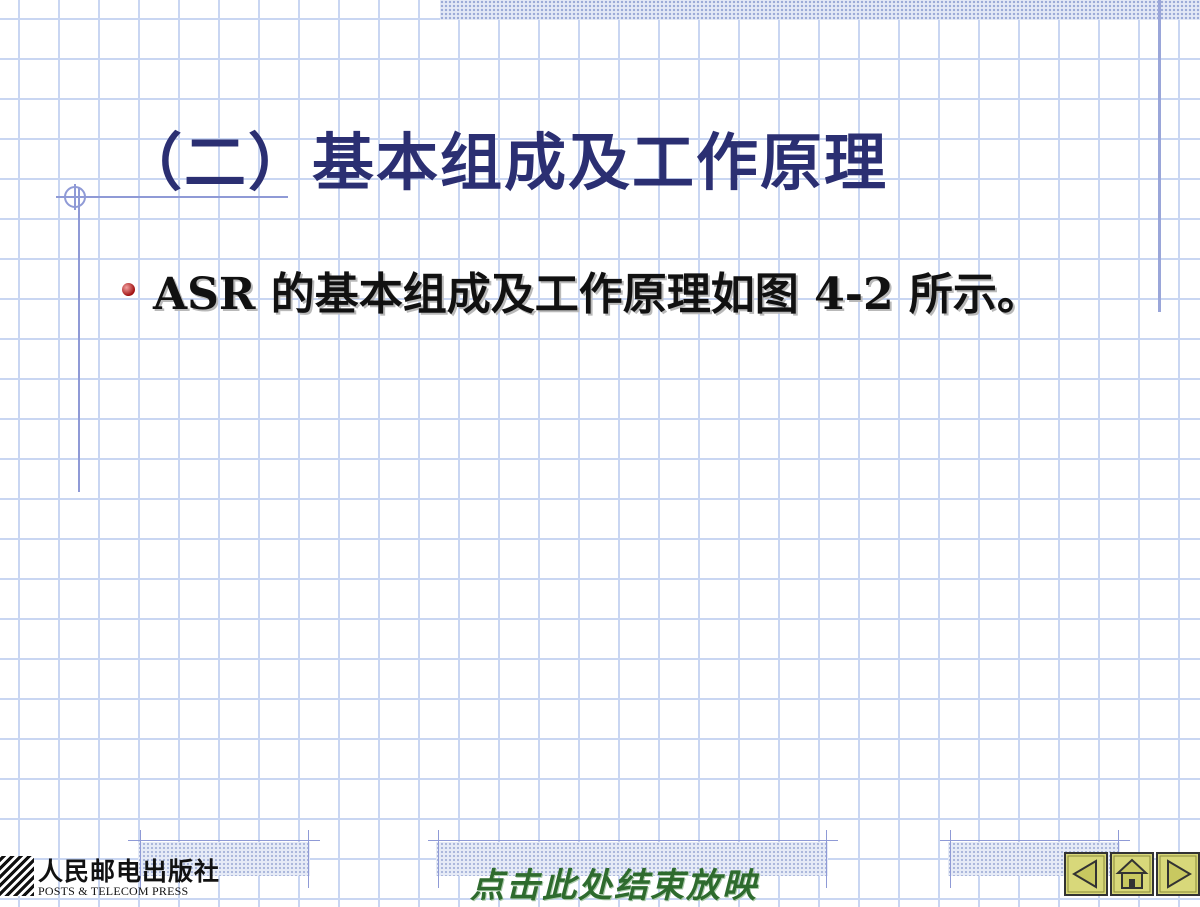 The width and height of the screenshot is (1200, 907). Describe the element at coordinates (172, 197) in the screenshot. I see `title-underline-rule` at that location.